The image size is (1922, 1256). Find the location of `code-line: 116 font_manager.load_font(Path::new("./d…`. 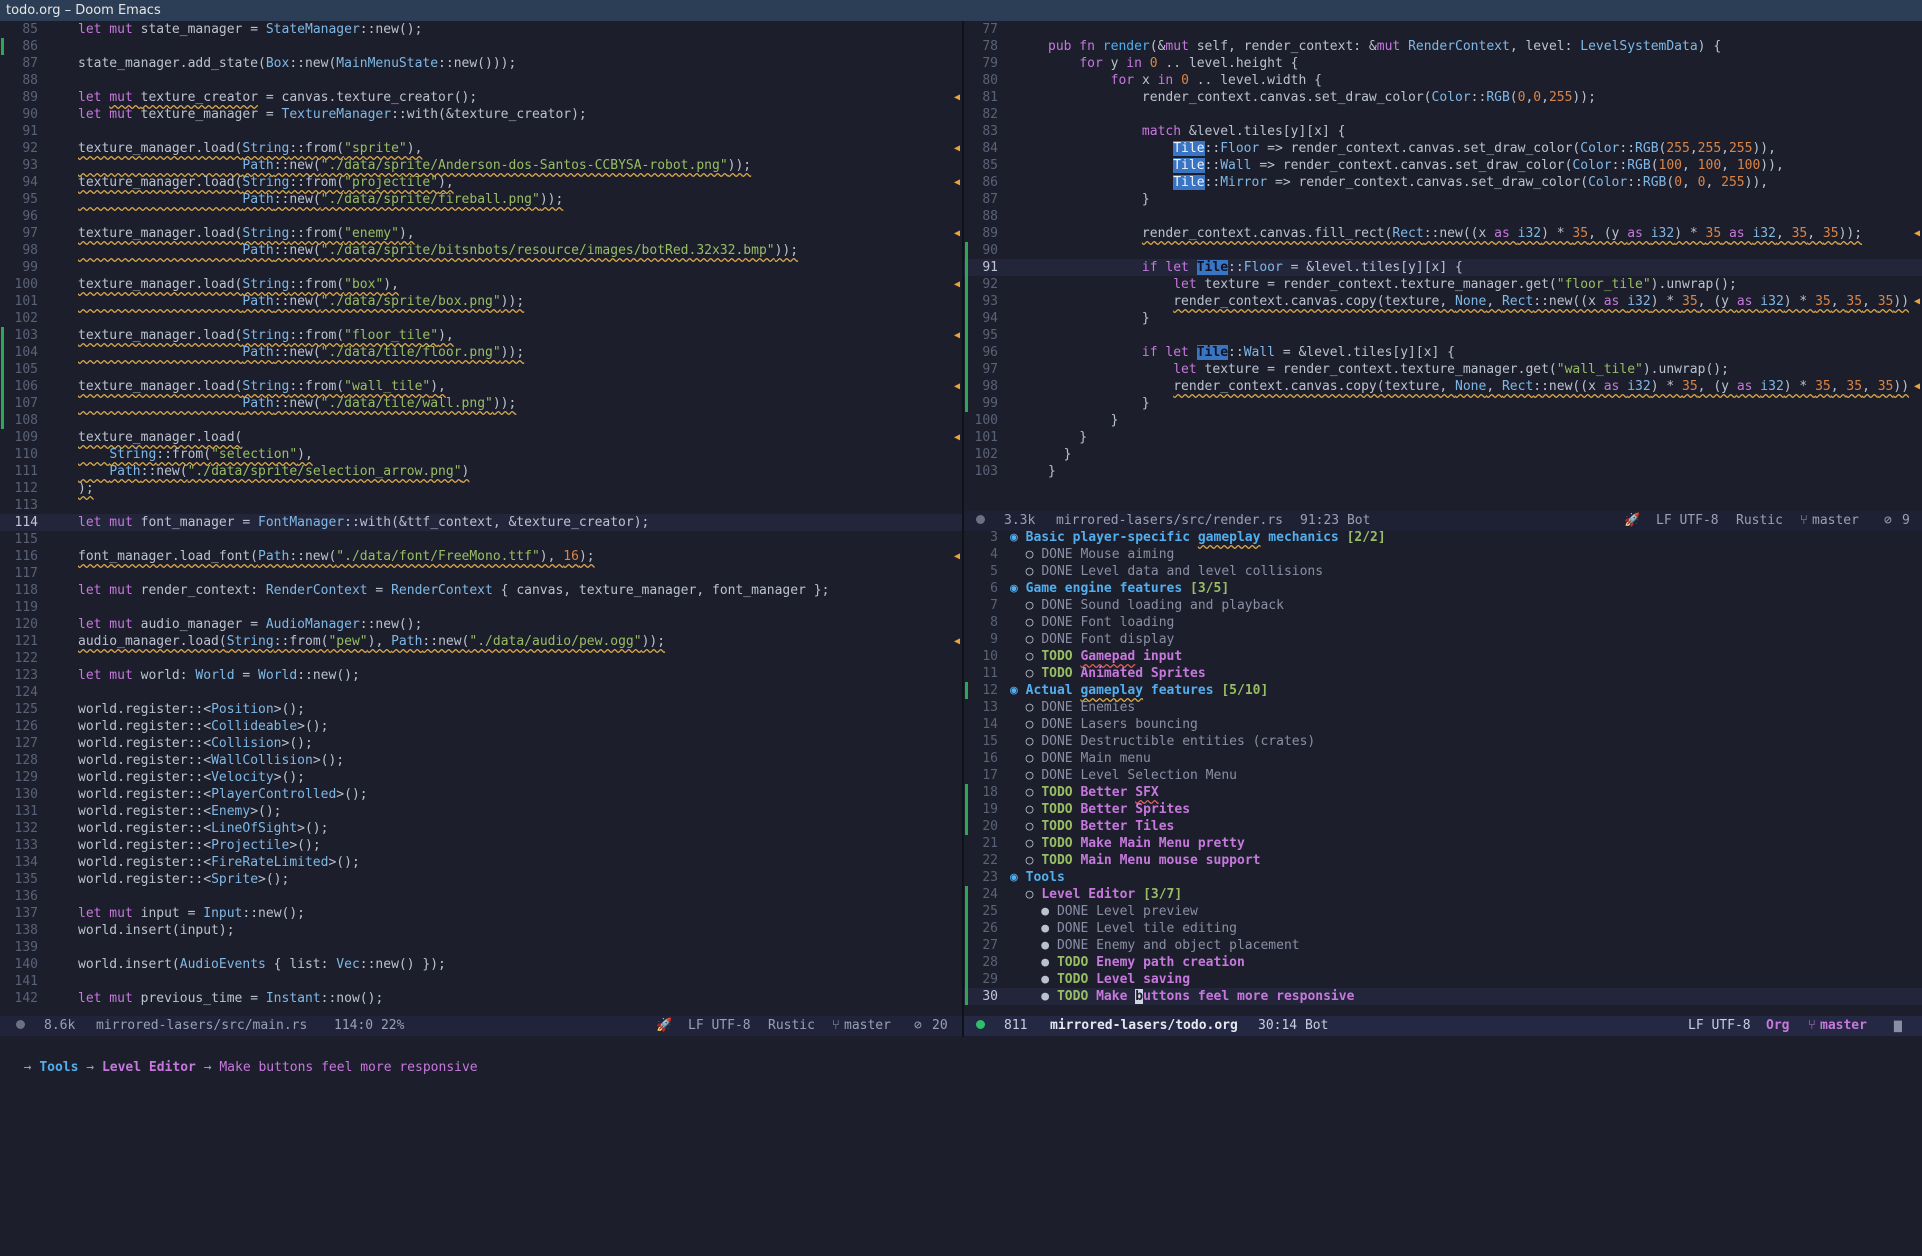

code-line: 116 font_manager.load_font(Path::new("./d… is located at coordinates (481, 556).